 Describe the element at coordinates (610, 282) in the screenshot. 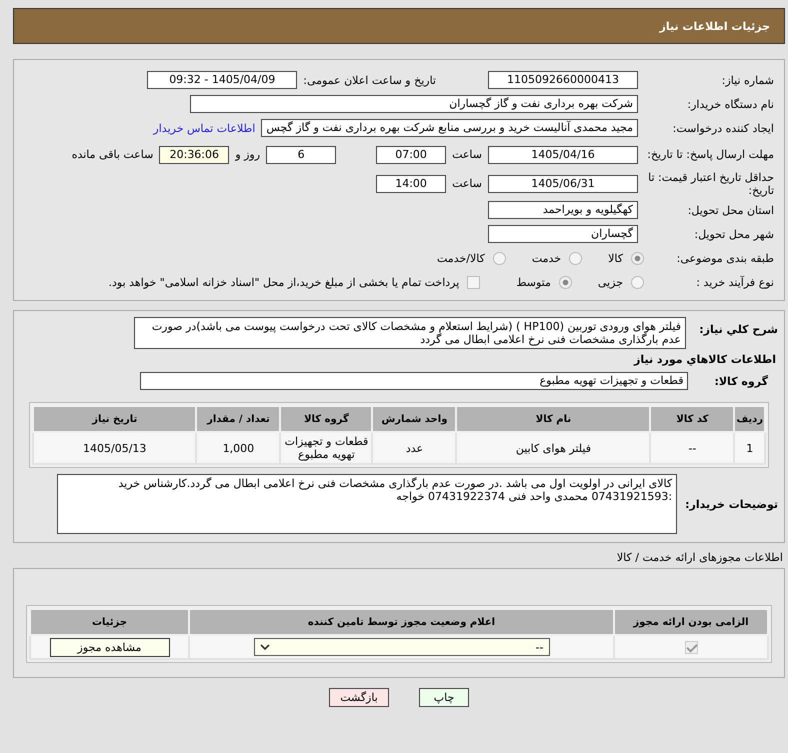

I see `field-label: جزیی` at that location.